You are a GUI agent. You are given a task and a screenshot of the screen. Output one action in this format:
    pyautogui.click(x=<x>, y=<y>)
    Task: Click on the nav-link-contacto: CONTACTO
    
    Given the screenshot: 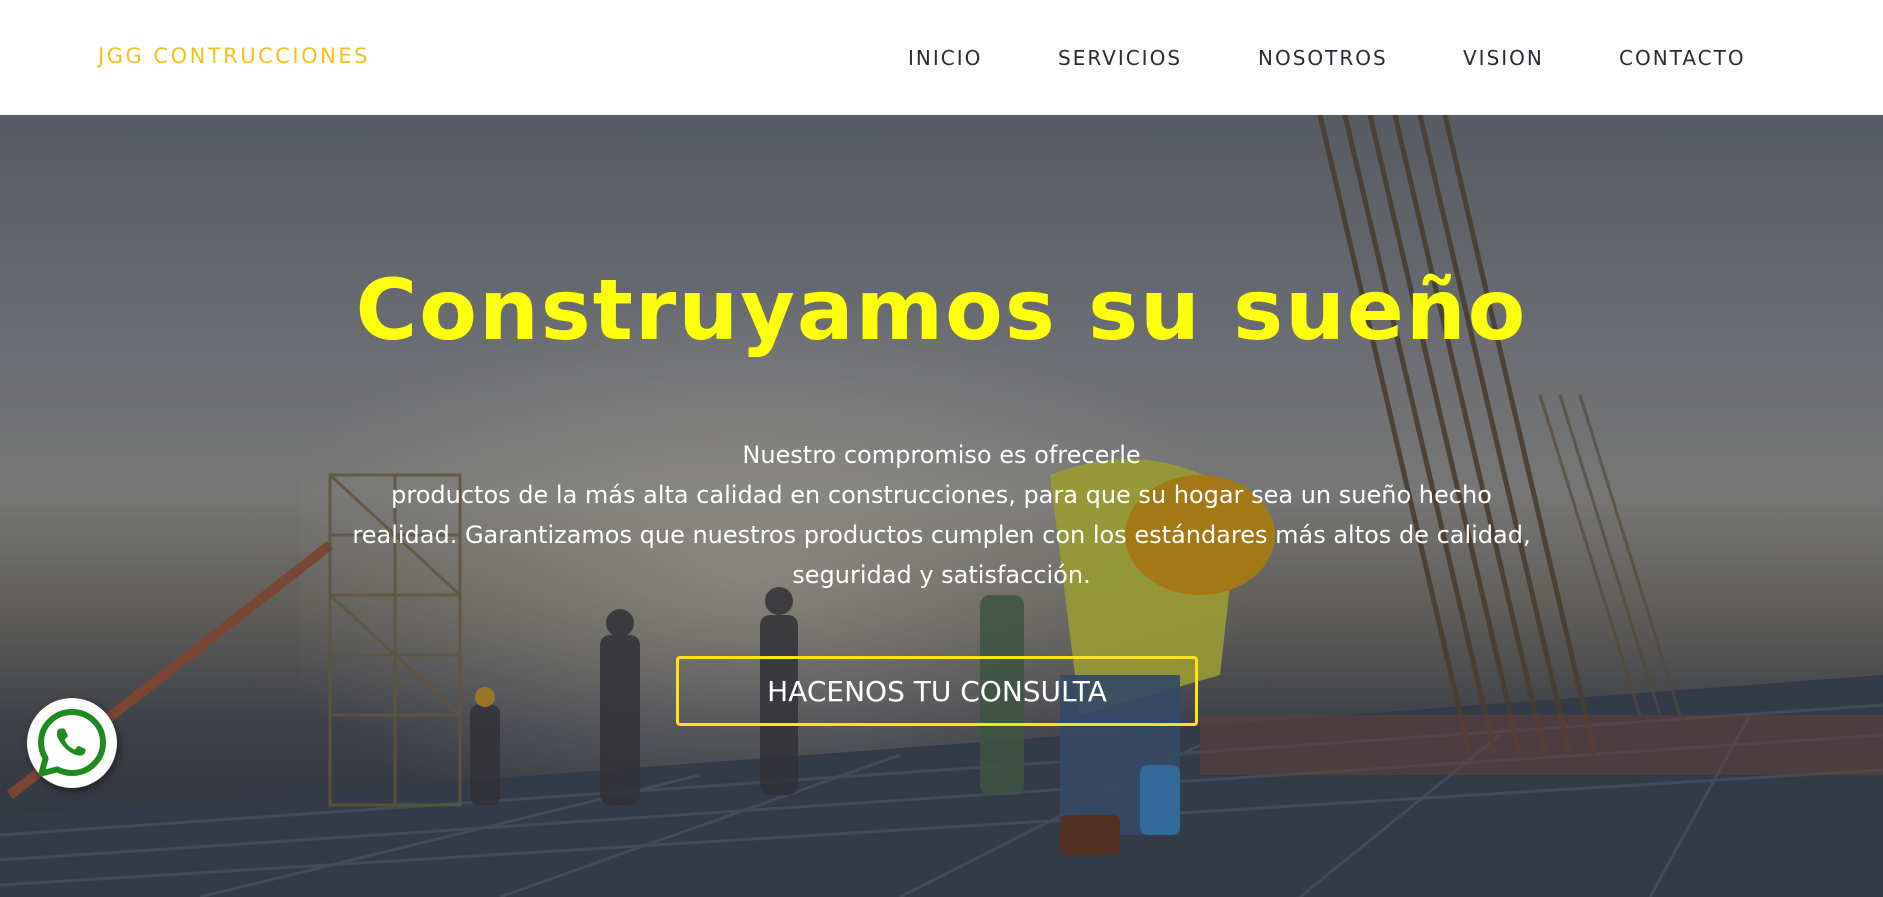 What is the action you would take?
    pyautogui.click(x=1682, y=58)
    